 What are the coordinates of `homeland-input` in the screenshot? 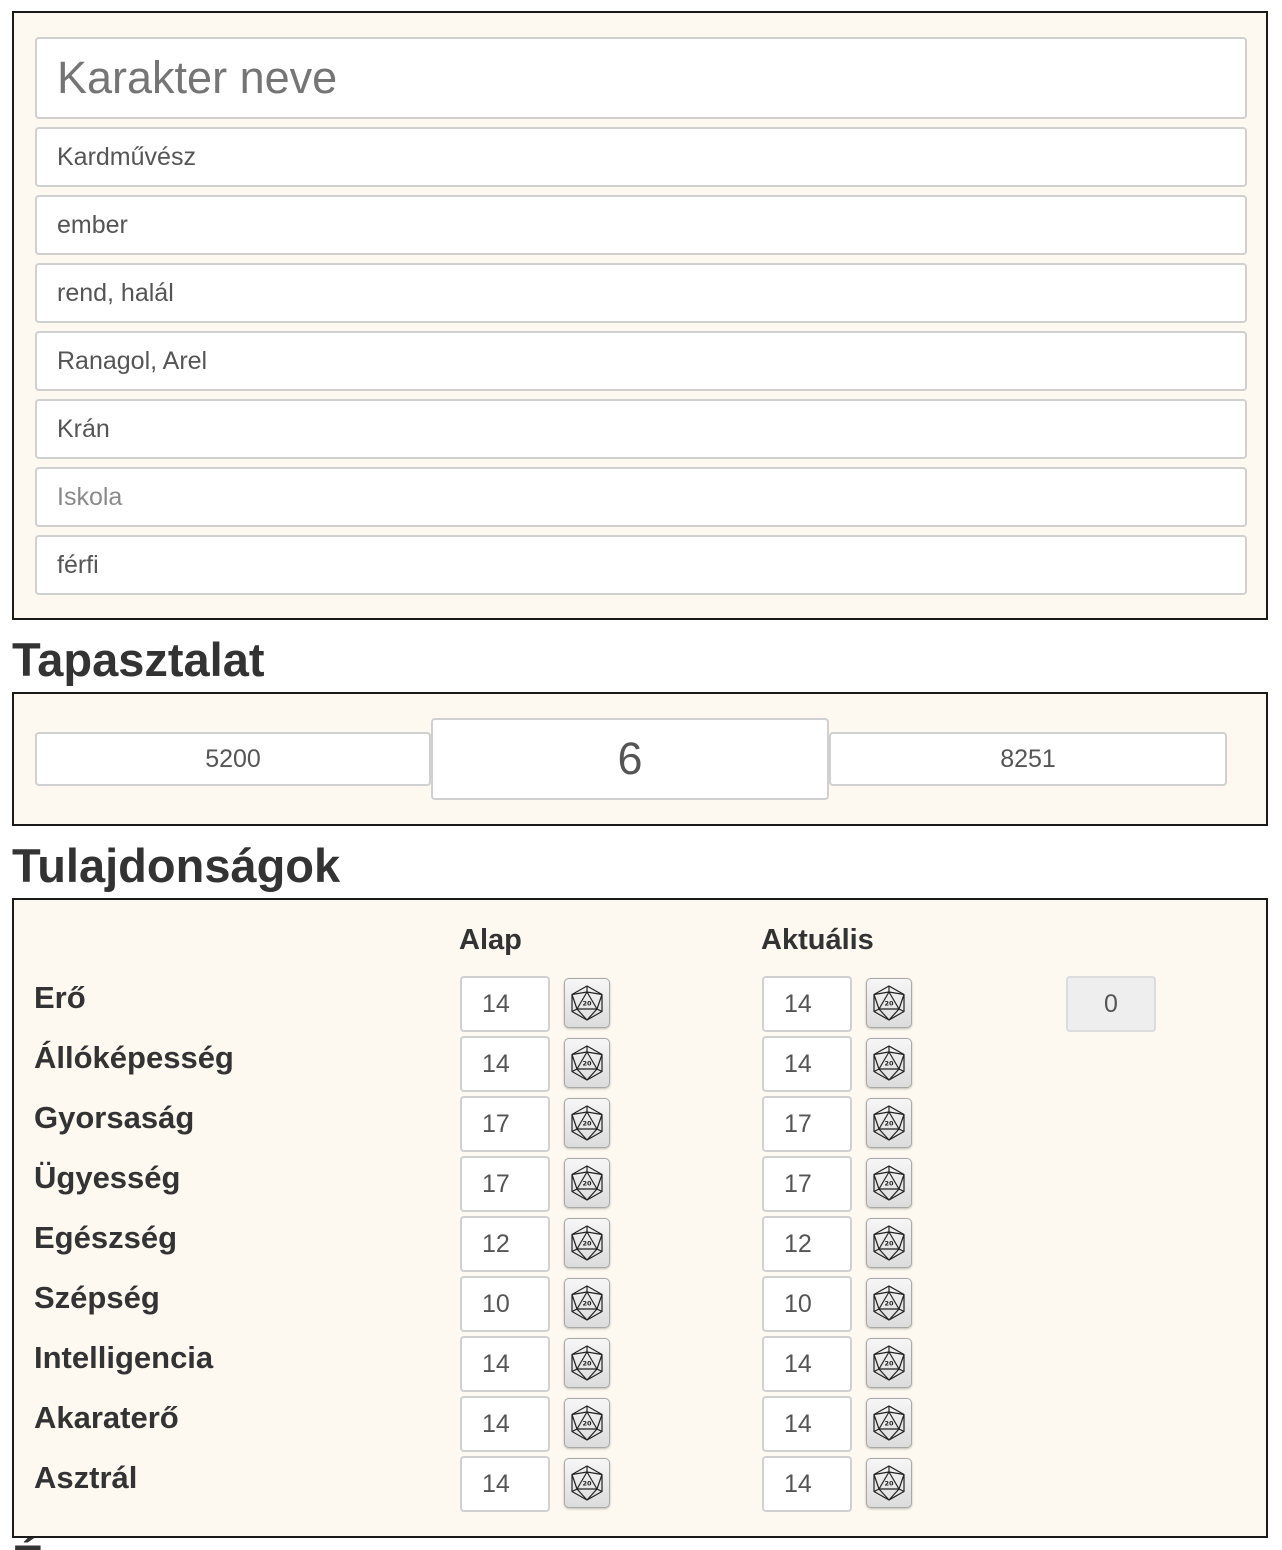 It's located at (641, 429).